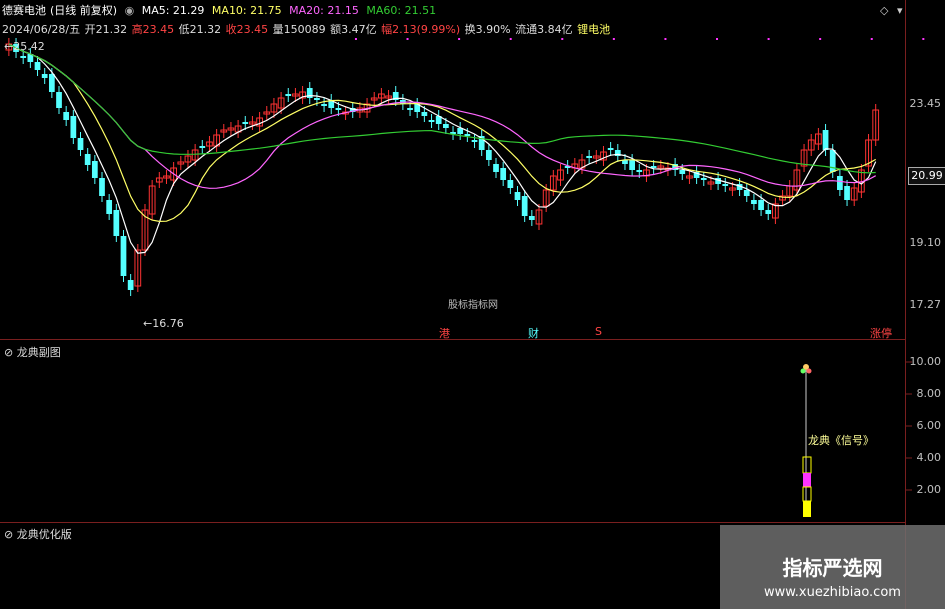 This screenshot has width=945, height=609. What do you see at coordinates (929, 489) in the screenshot?
I see `indicator-tick: 2.00` at bounding box center [929, 489].